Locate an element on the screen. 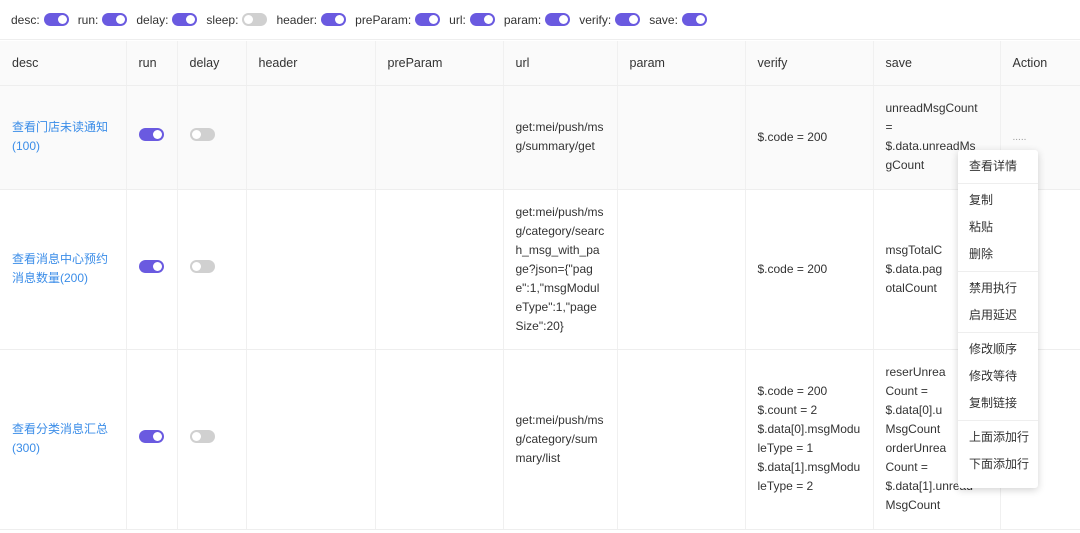  context-menu-item: 修改顺序 is located at coordinates (998, 349).